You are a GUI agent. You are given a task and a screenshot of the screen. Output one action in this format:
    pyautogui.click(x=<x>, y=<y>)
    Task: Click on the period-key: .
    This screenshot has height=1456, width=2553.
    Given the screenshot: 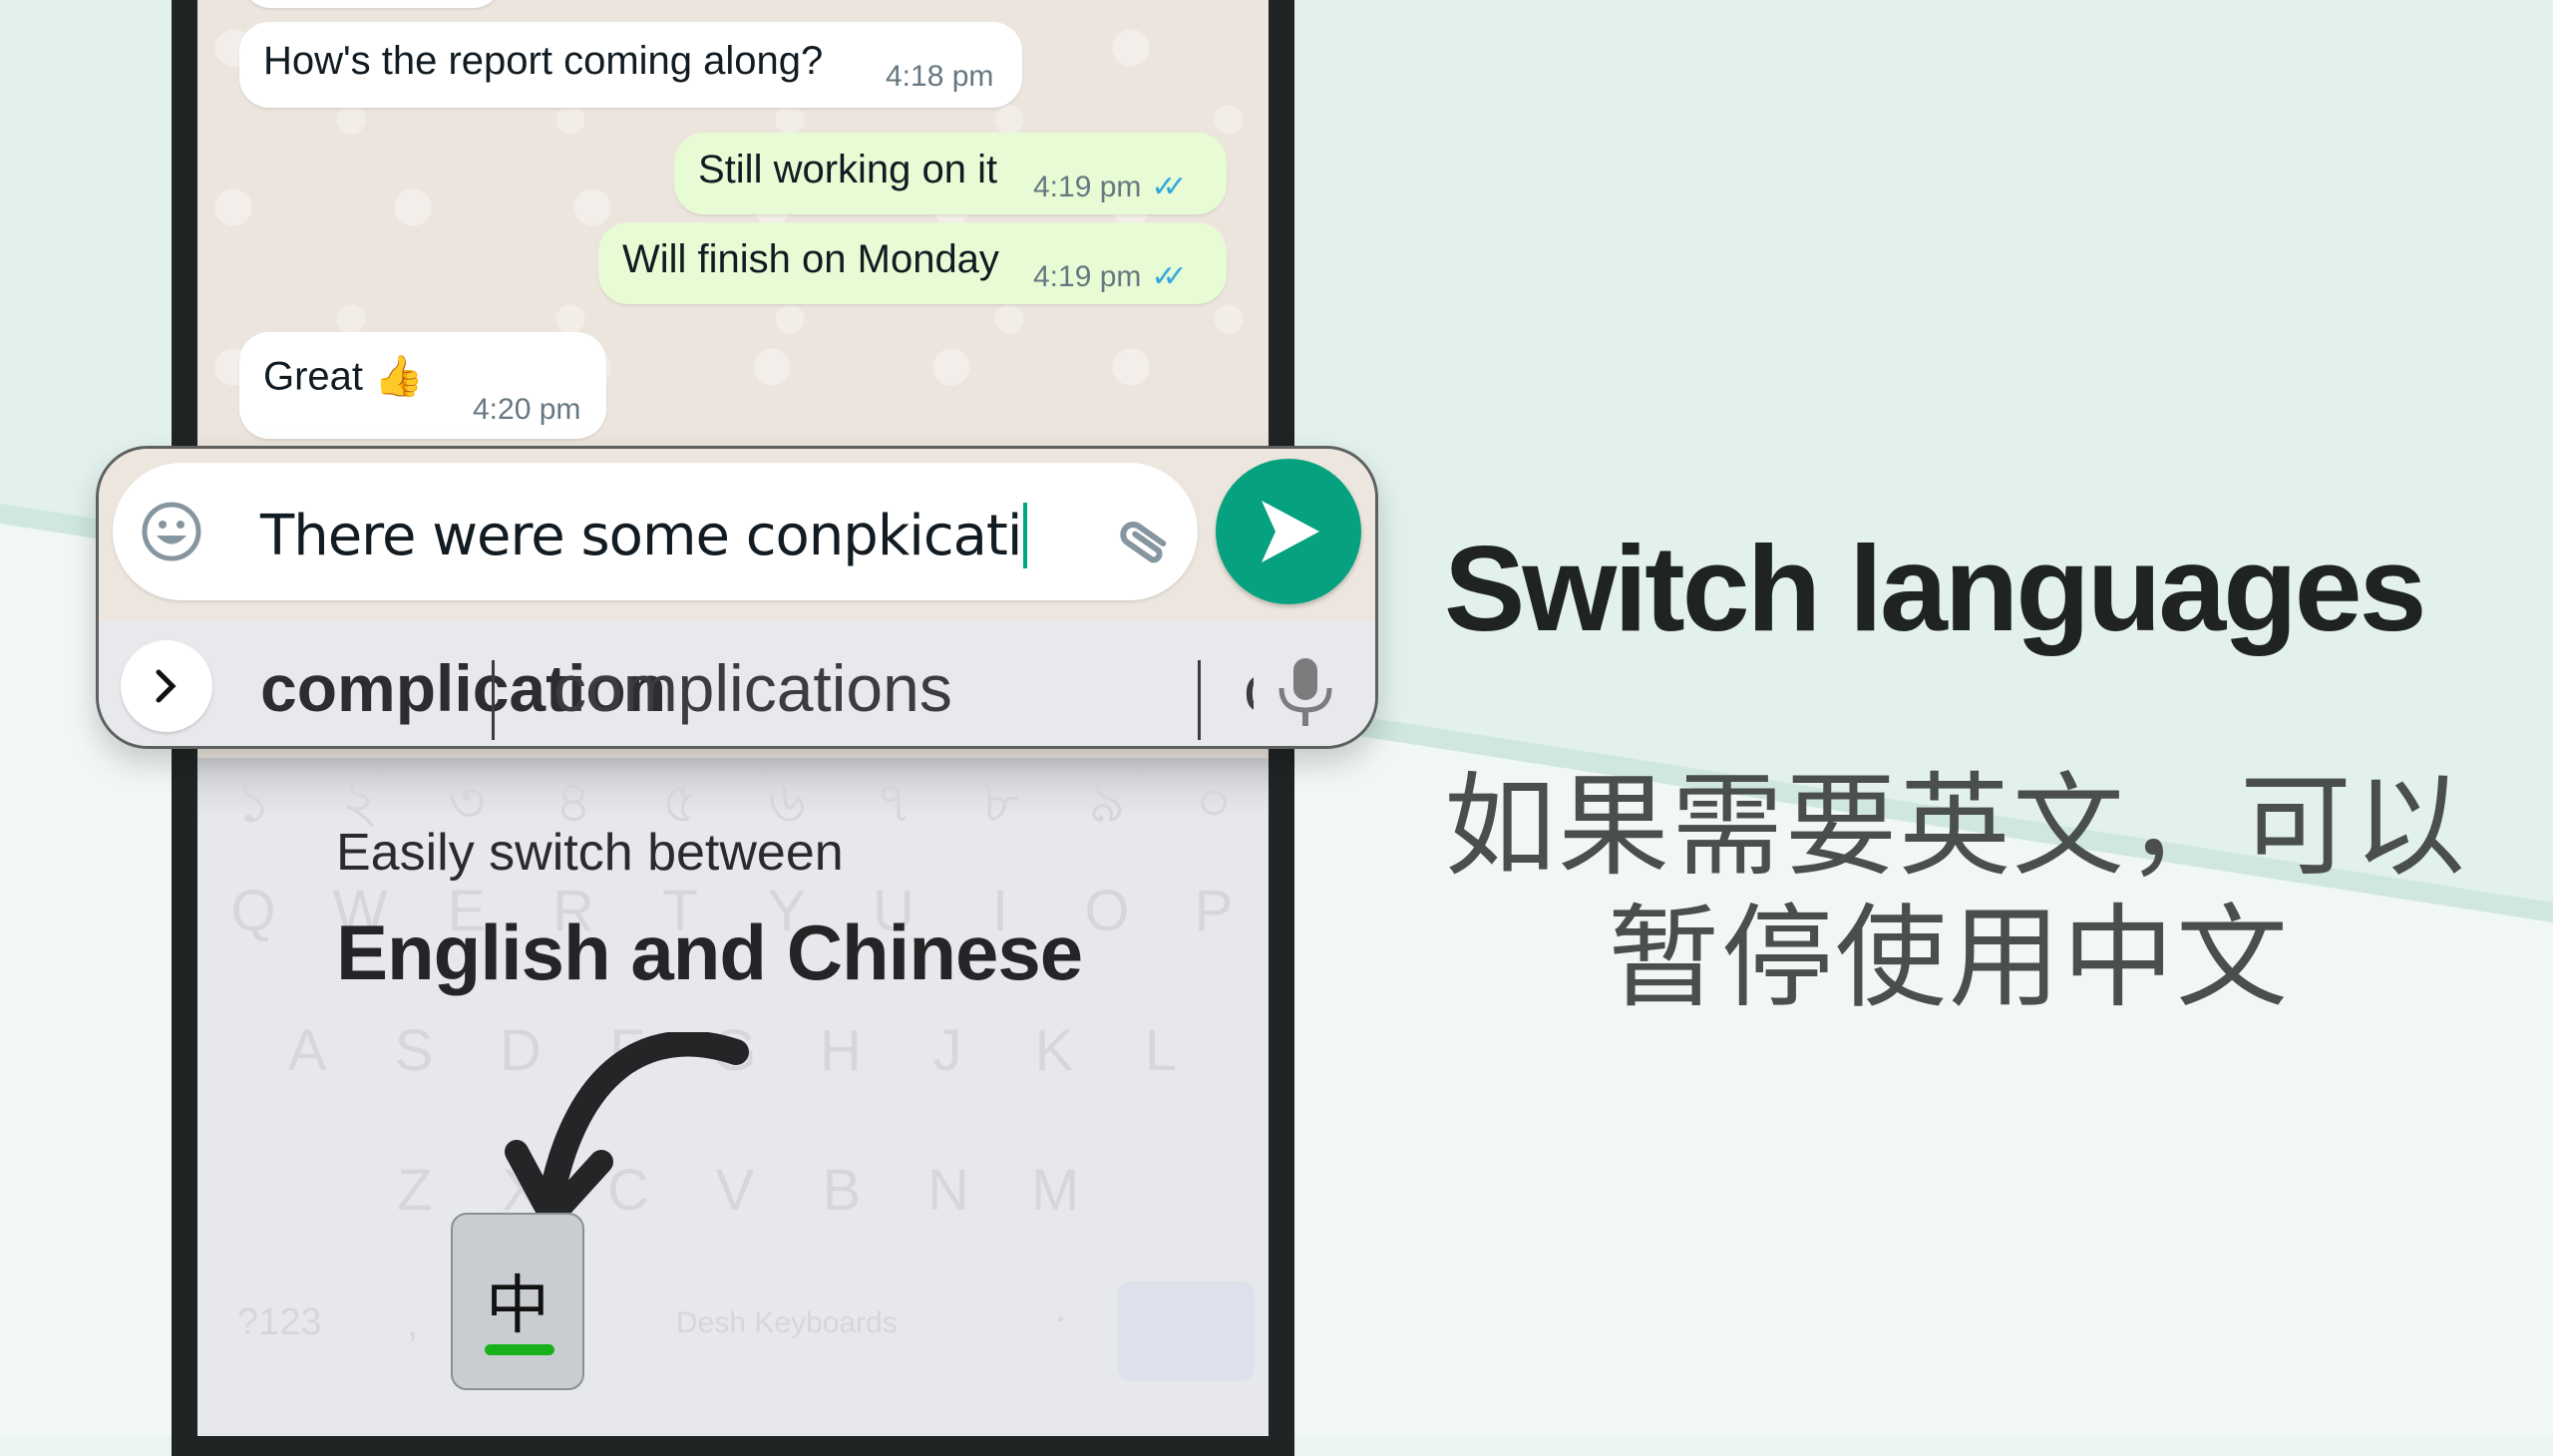 What is the action you would take?
    pyautogui.click(x=1060, y=1308)
    